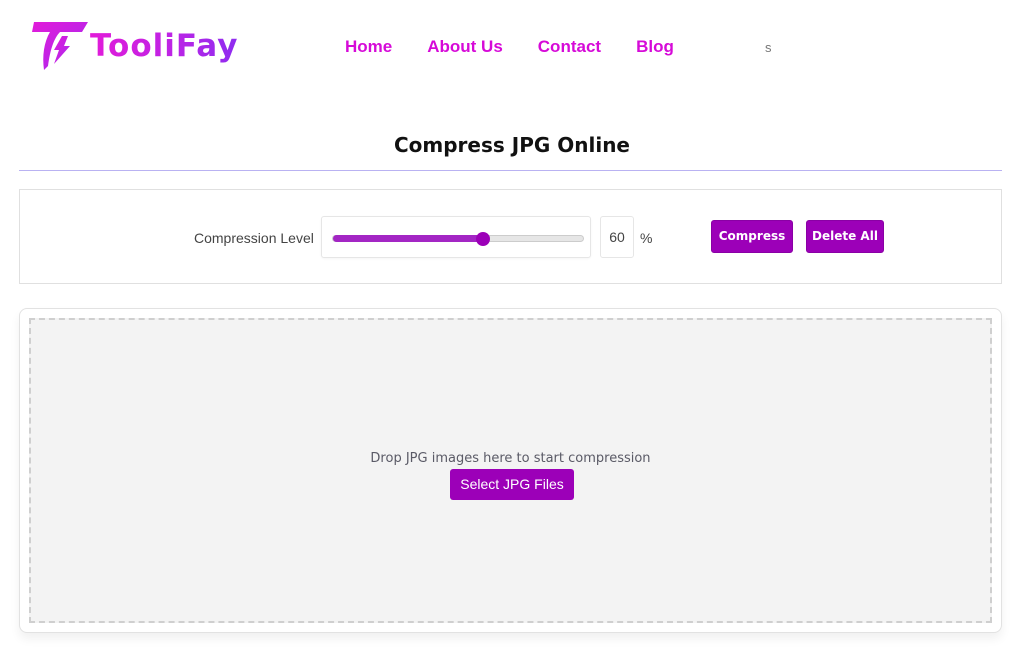  I want to click on main-nav: Home About Us Contact Blog, so click(527, 47).